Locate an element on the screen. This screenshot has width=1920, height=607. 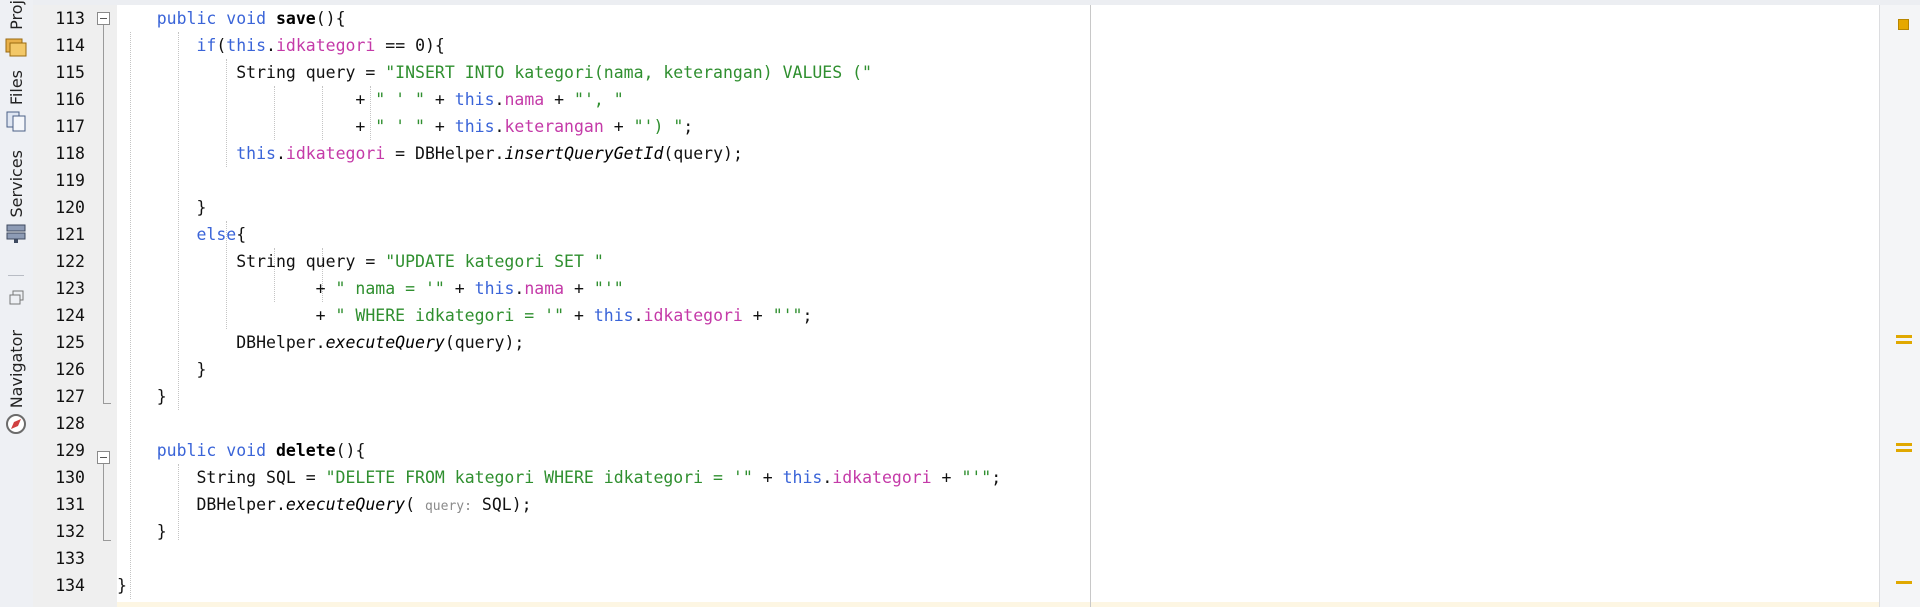
line-number: 128 is located at coordinates (59, 423).